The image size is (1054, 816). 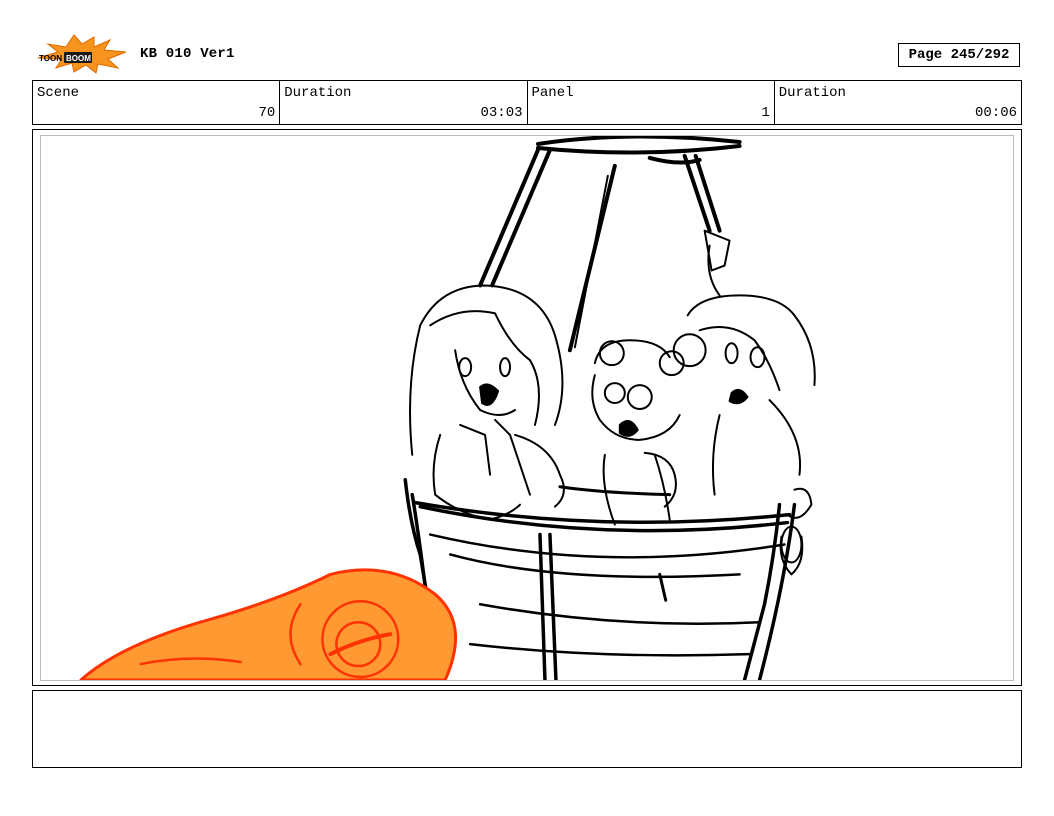 What do you see at coordinates (651, 102) in the screenshot?
I see `panel-cell: Panel 1` at bounding box center [651, 102].